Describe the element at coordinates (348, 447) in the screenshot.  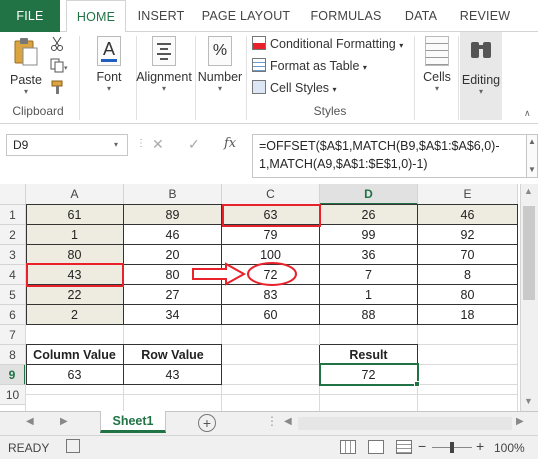
I see `normal-view-icon` at that location.